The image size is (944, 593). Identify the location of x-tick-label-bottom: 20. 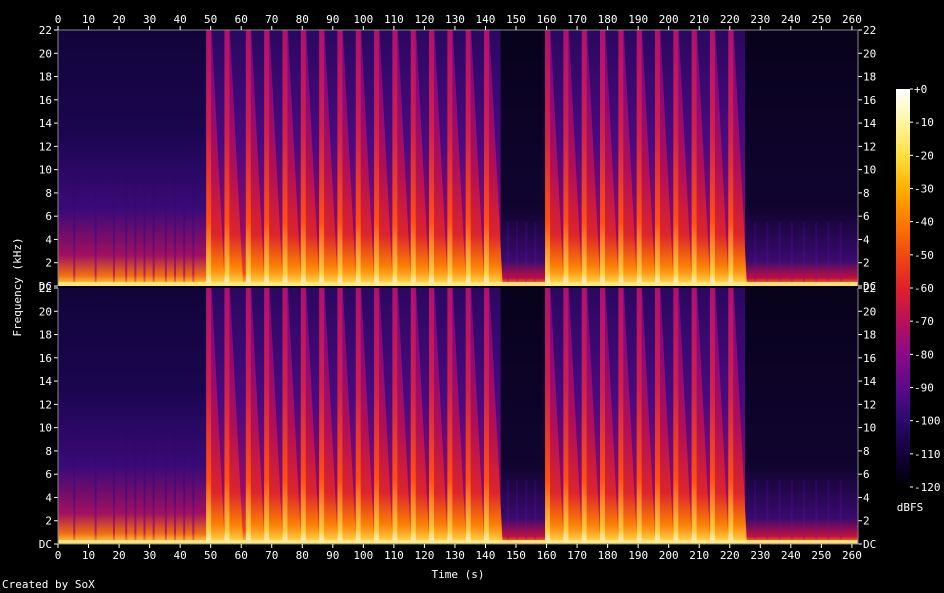
(118, 555).